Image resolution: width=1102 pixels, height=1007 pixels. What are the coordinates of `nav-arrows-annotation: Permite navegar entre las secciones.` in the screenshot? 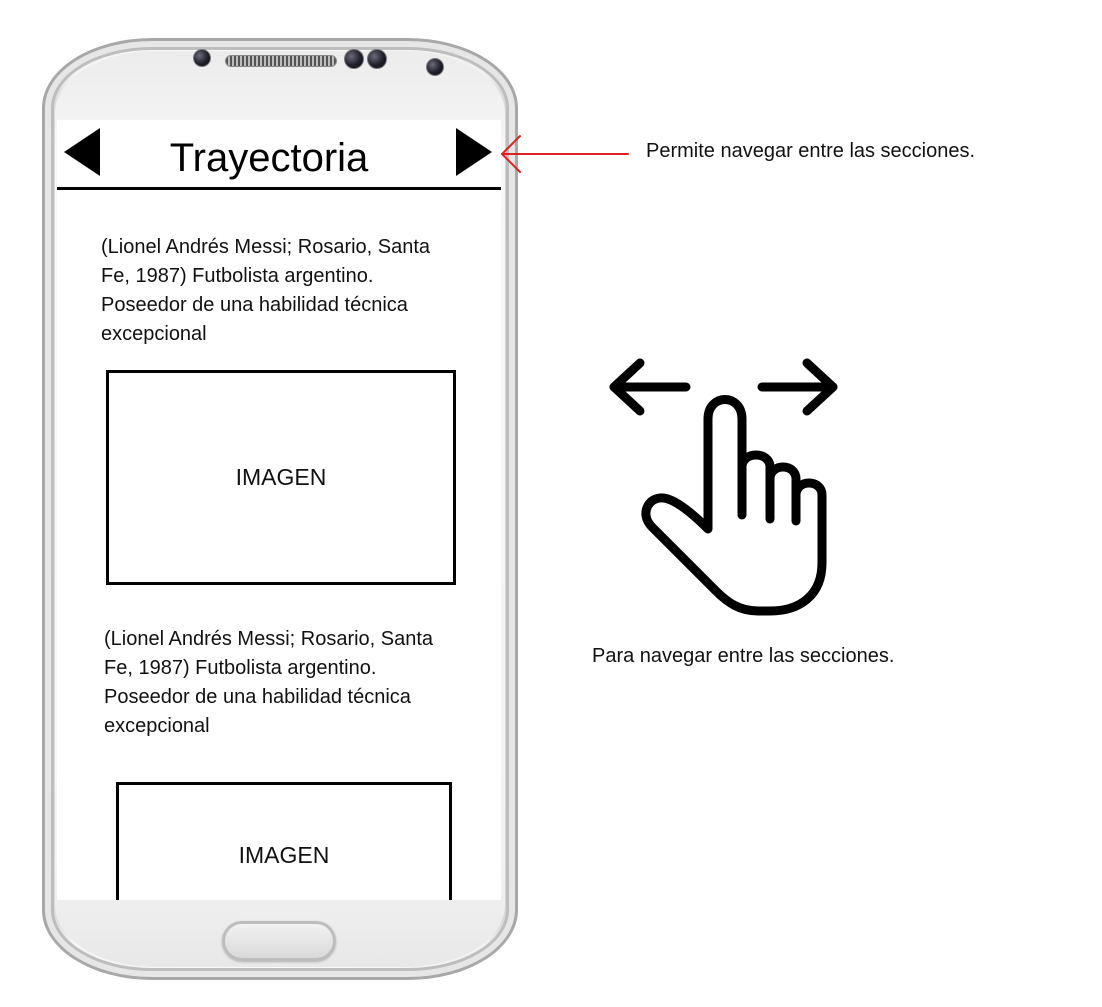 It's located at (811, 151).